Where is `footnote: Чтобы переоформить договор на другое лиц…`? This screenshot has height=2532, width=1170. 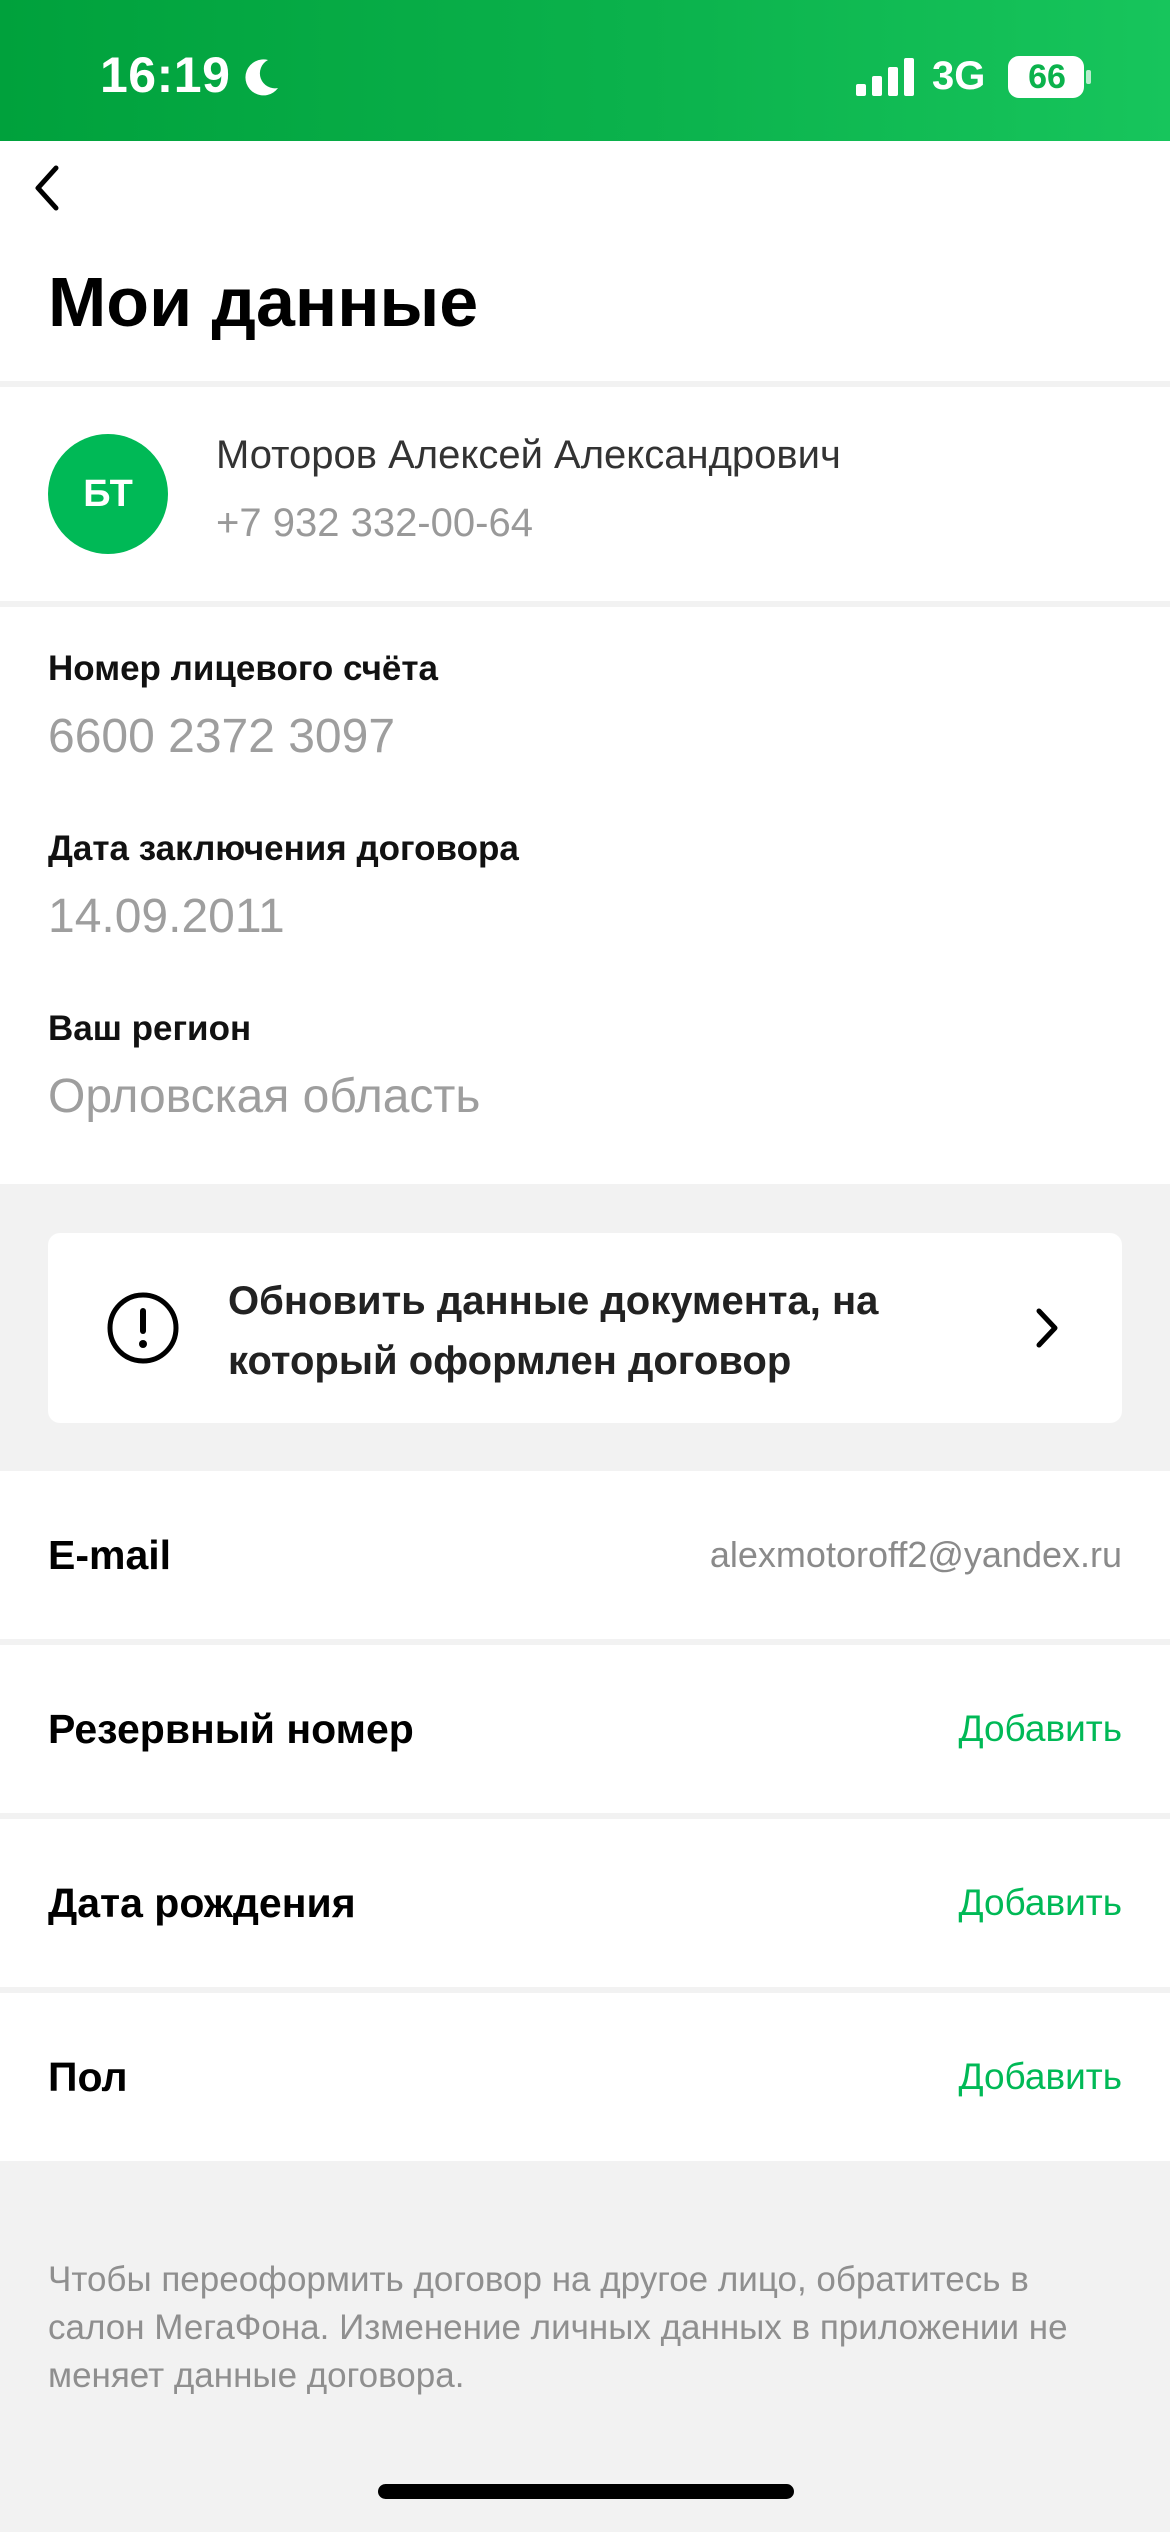
footnote: Чтобы переоформить договор на другое лиц… is located at coordinates (558, 2327).